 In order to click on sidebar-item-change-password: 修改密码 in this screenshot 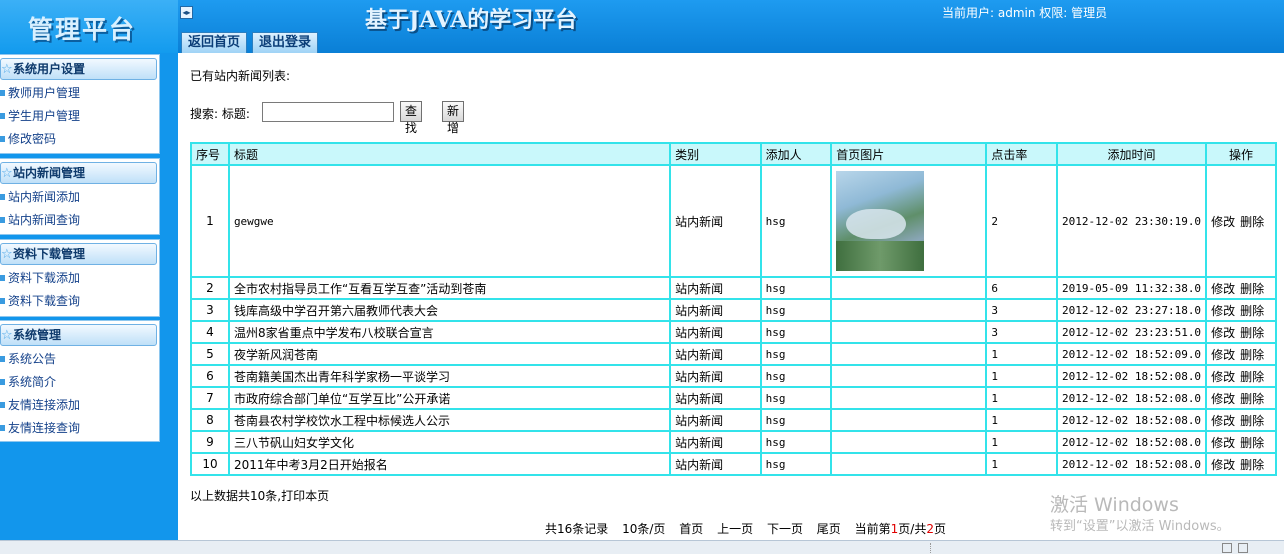, I will do `click(79, 139)`.